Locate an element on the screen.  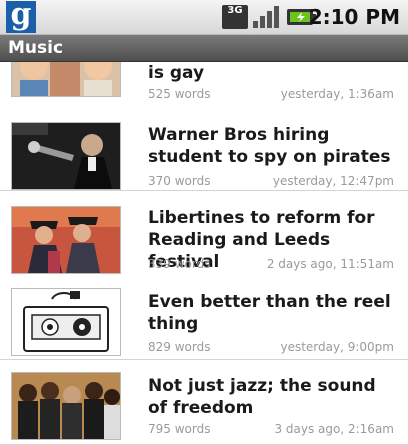
spy-with-gun-photo is located at coordinates (66, 156).